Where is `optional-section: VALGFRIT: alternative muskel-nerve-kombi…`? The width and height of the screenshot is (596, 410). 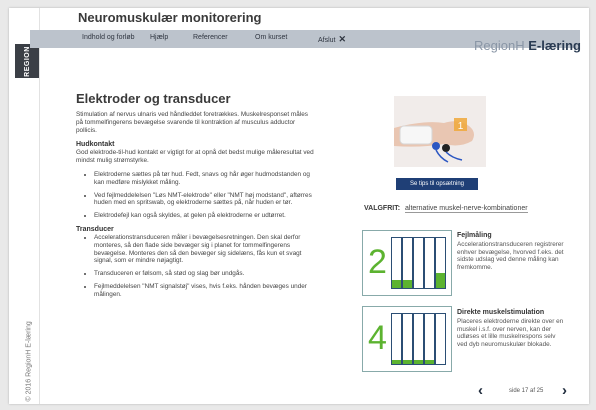 optional-section: VALGFRIT: alternative muskel-nerve-kombi… is located at coordinates (446, 209).